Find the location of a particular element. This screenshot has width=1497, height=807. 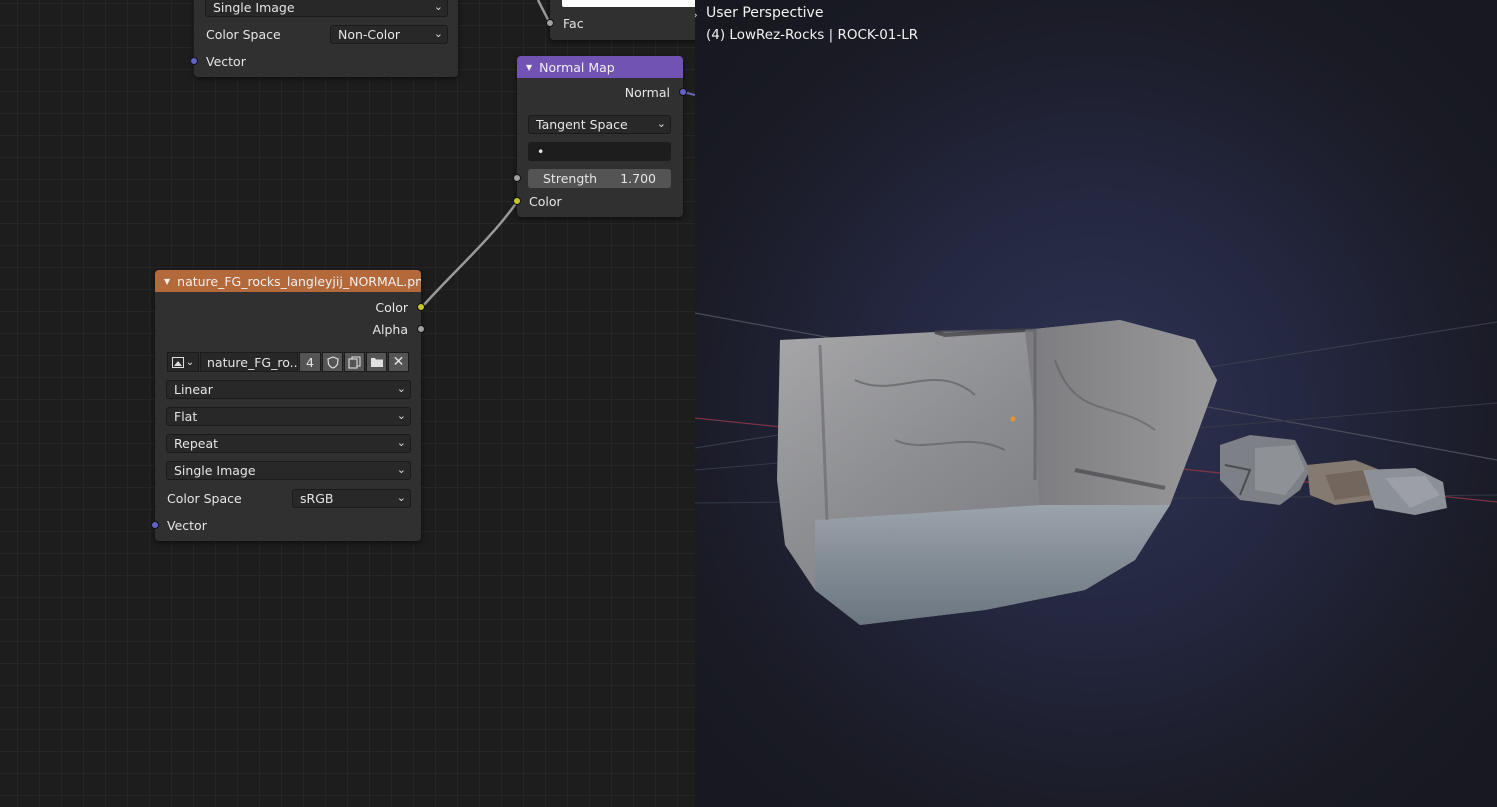

color-input-socket is located at coordinates (517, 201).